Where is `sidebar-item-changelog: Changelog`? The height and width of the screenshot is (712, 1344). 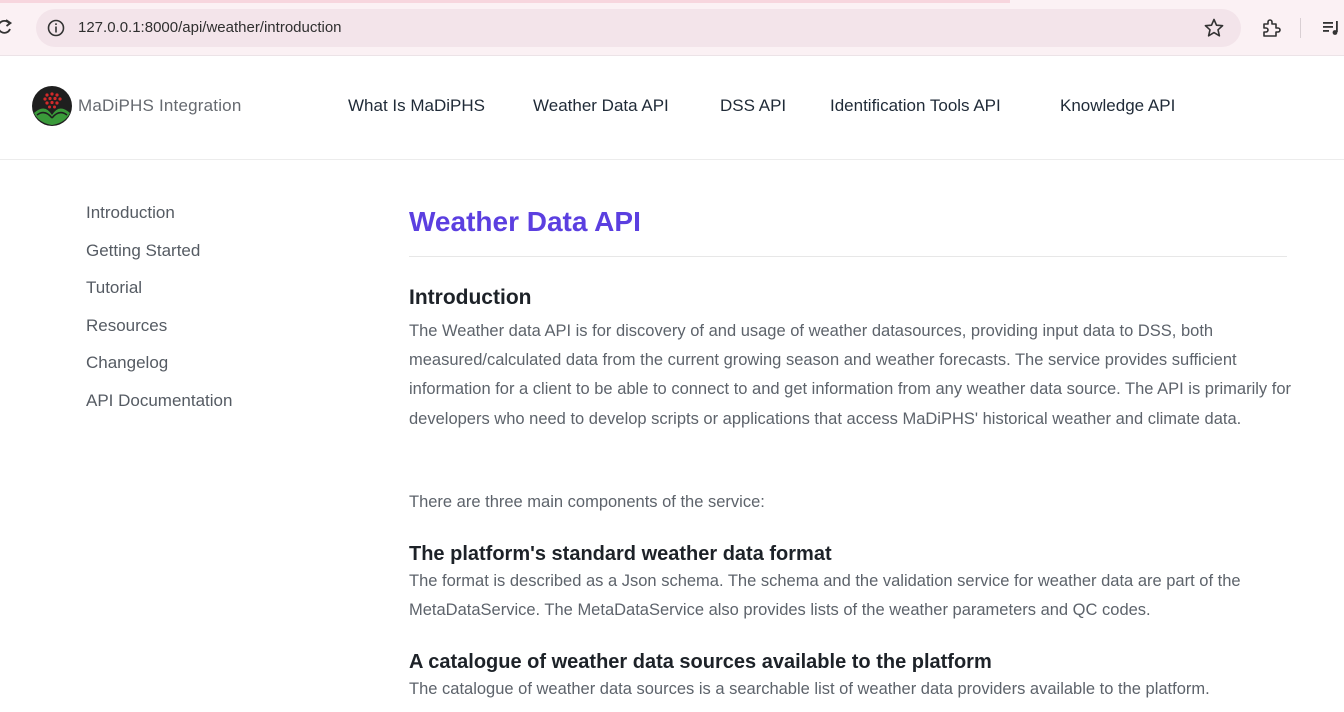 sidebar-item-changelog: Changelog is located at coordinates (206, 371).